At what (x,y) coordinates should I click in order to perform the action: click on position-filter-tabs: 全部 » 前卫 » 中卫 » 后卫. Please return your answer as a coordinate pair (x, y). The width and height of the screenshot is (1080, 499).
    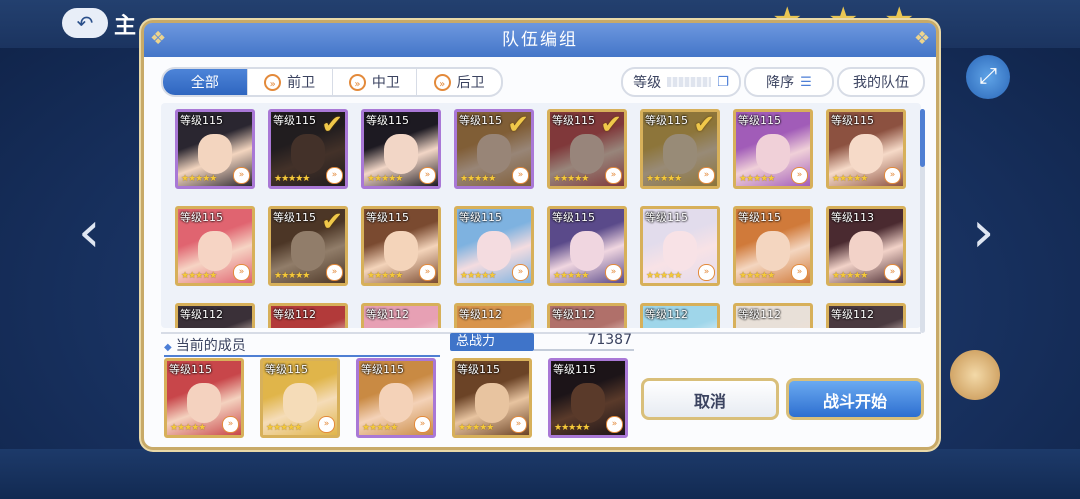
    Looking at the image, I should click on (332, 82).